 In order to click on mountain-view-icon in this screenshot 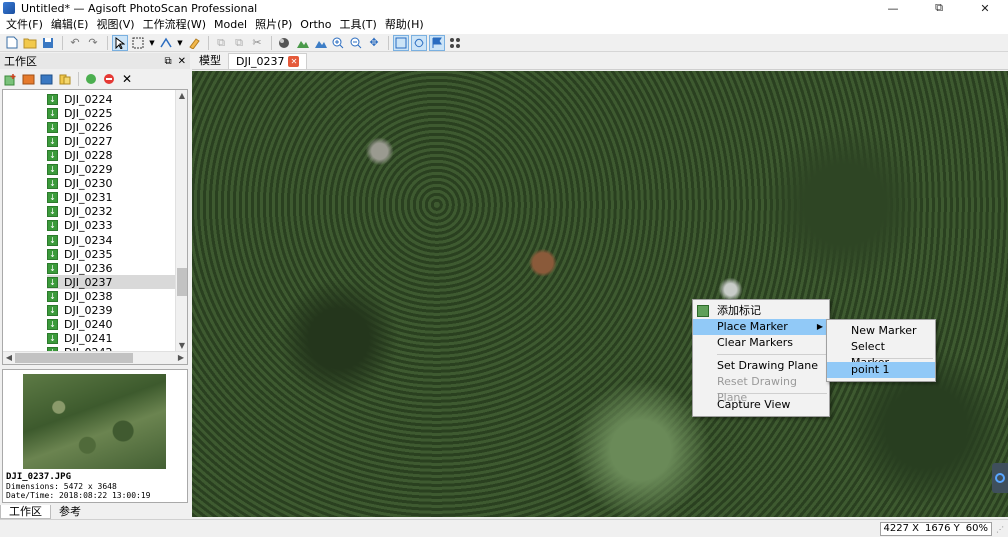, I will do `click(302, 43)`.